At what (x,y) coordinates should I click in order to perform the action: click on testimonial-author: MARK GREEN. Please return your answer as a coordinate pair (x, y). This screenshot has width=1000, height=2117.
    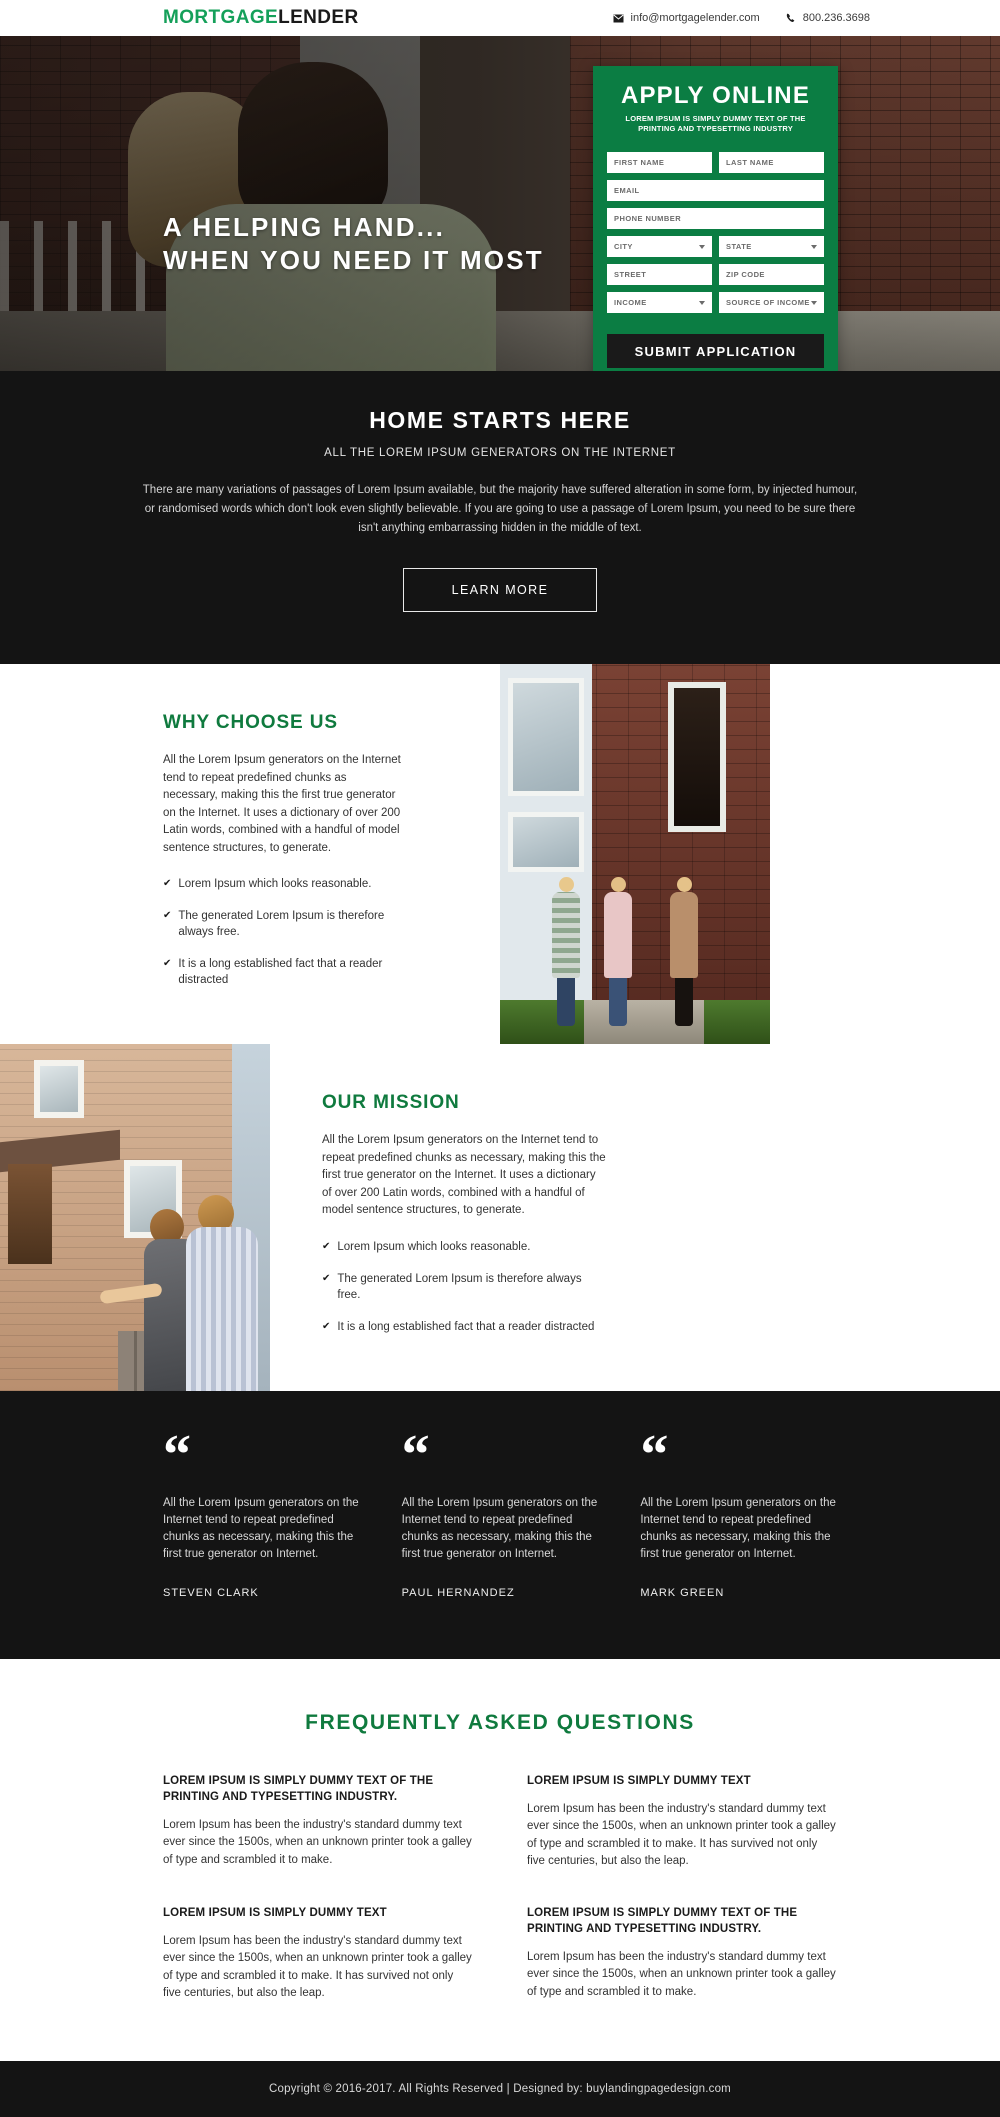
    Looking at the image, I should click on (682, 1592).